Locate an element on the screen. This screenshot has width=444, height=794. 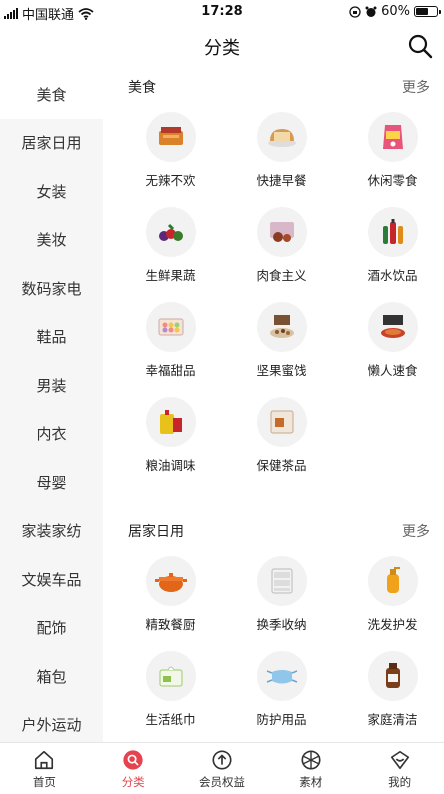
sidebar-item: 内衣 is located at coordinates (51, 434).